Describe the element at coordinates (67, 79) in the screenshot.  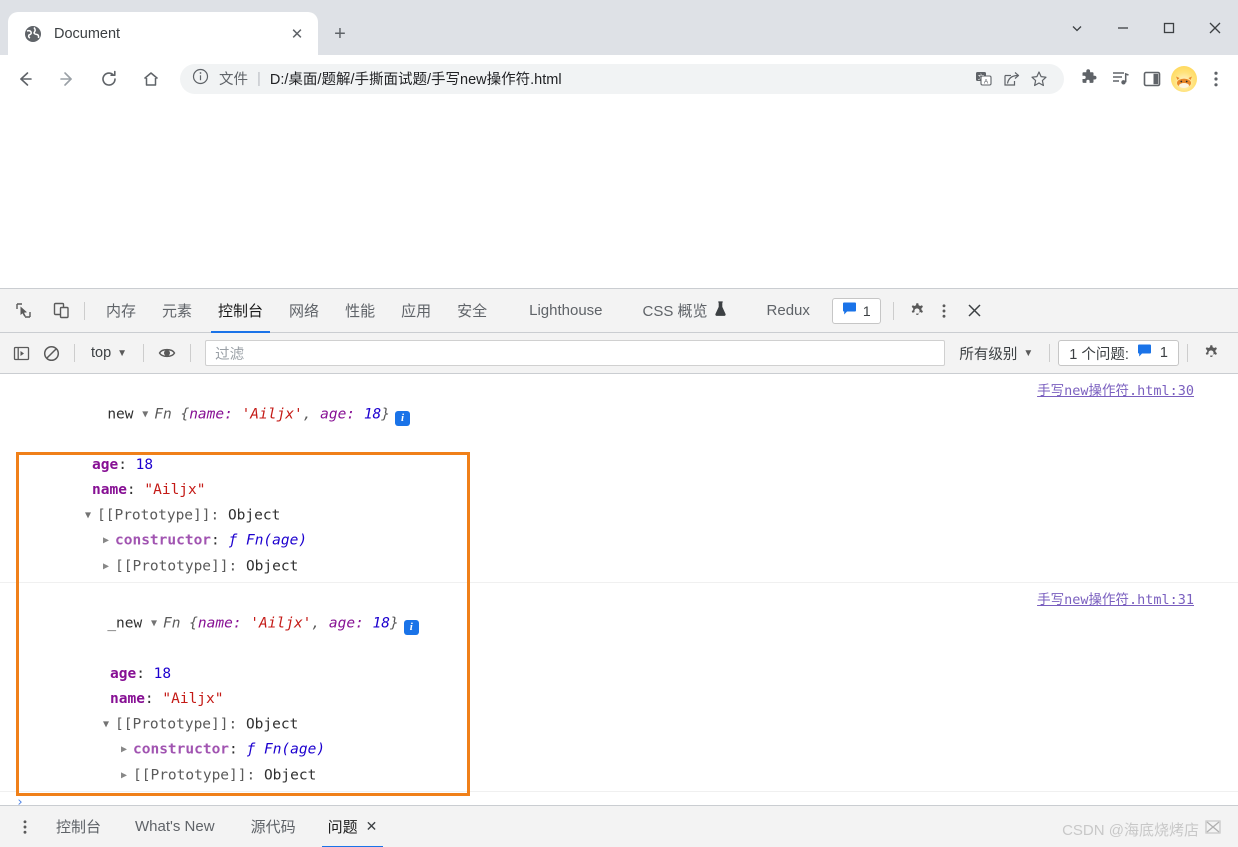
I see `forward-icon` at that location.